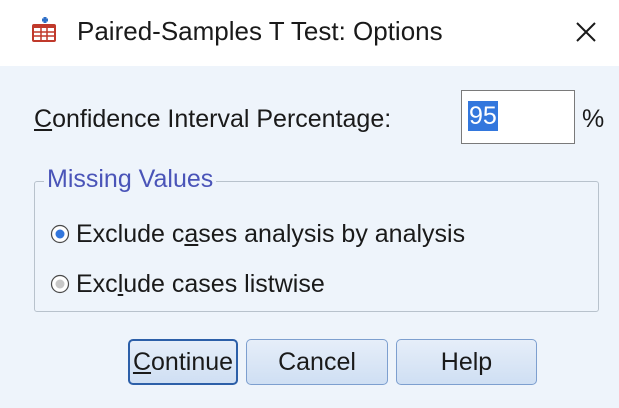 This screenshot has height=408, width=619. I want to click on spss-table-icon, so click(44, 29).